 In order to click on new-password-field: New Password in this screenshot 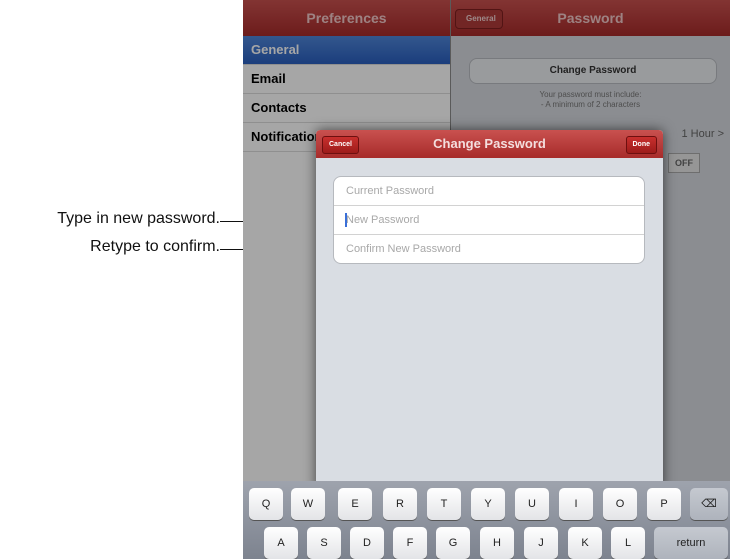, I will do `click(489, 220)`.